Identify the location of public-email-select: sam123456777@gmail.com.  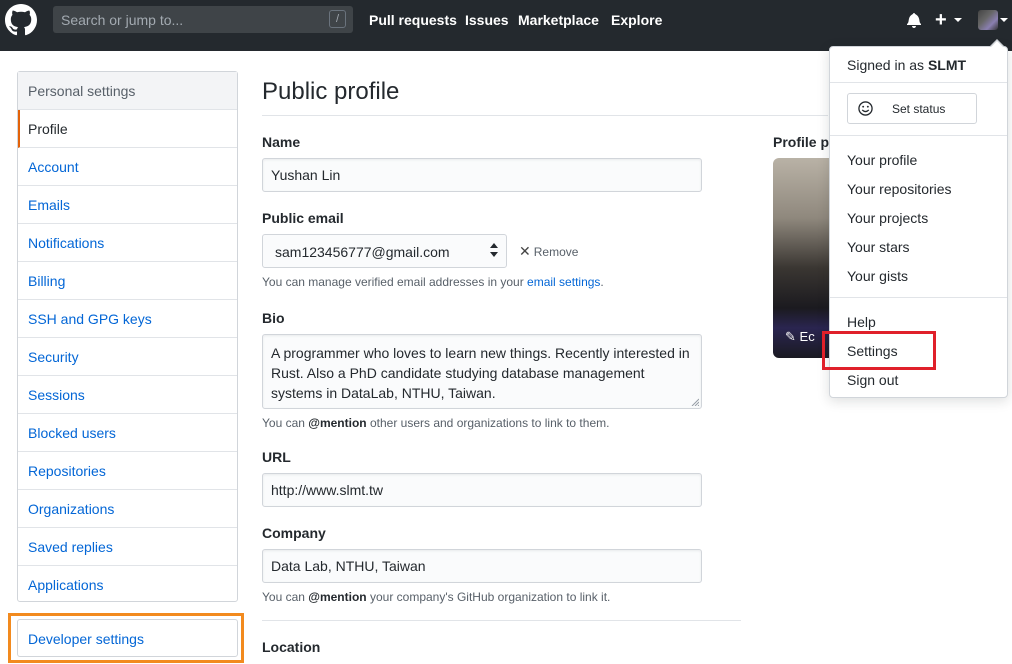
(384, 251).